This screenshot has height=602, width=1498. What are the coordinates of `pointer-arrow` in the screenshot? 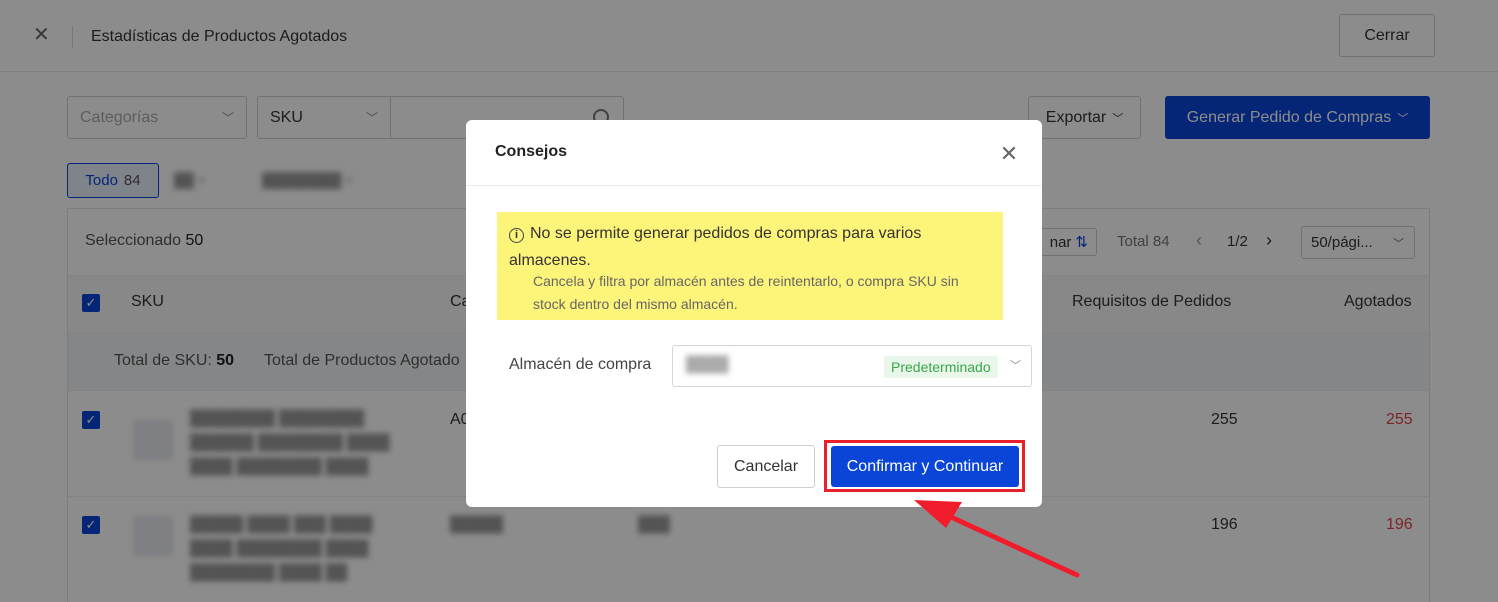 It's located at (997, 539).